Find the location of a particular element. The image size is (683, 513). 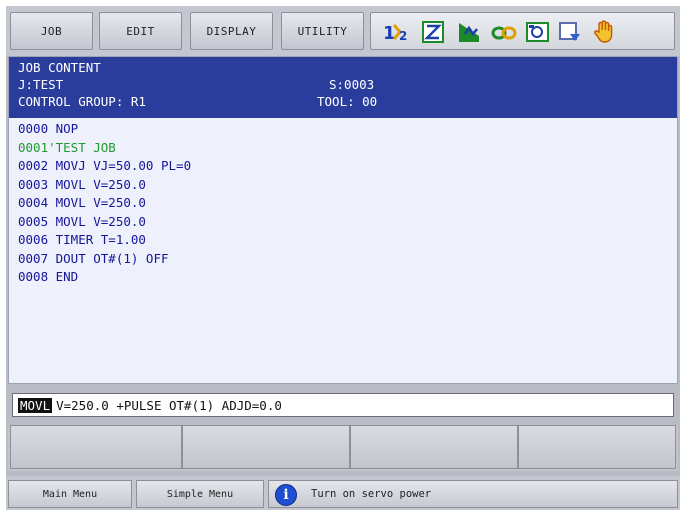

soft-key-row is located at coordinates (343, 448).